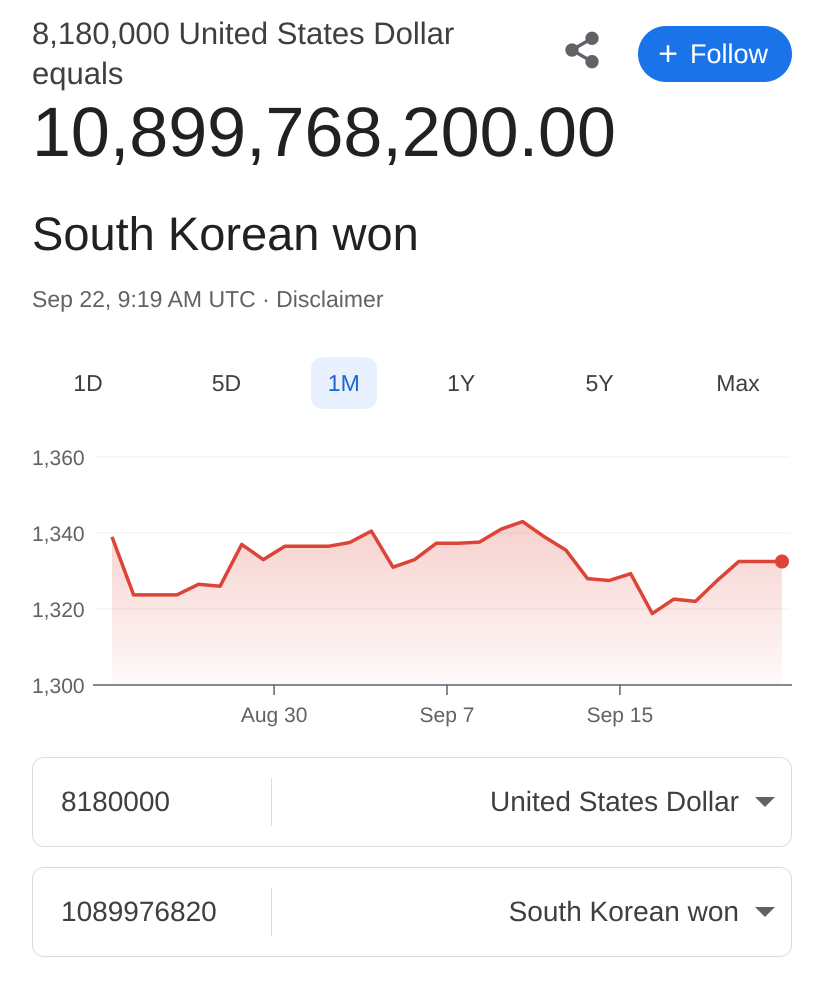  What do you see at coordinates (58, 610) in the screenshot?
I see `y-axis-label: 1,320` at bounding box center [58, 610].